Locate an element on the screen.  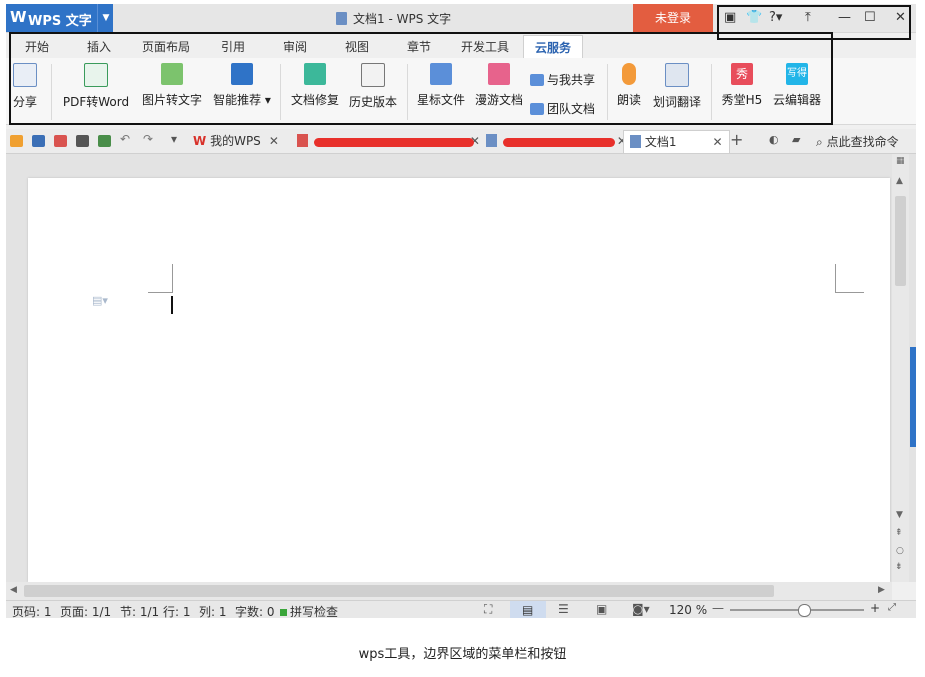
backup-icon: ◐ is located at coordinates (774, 139).